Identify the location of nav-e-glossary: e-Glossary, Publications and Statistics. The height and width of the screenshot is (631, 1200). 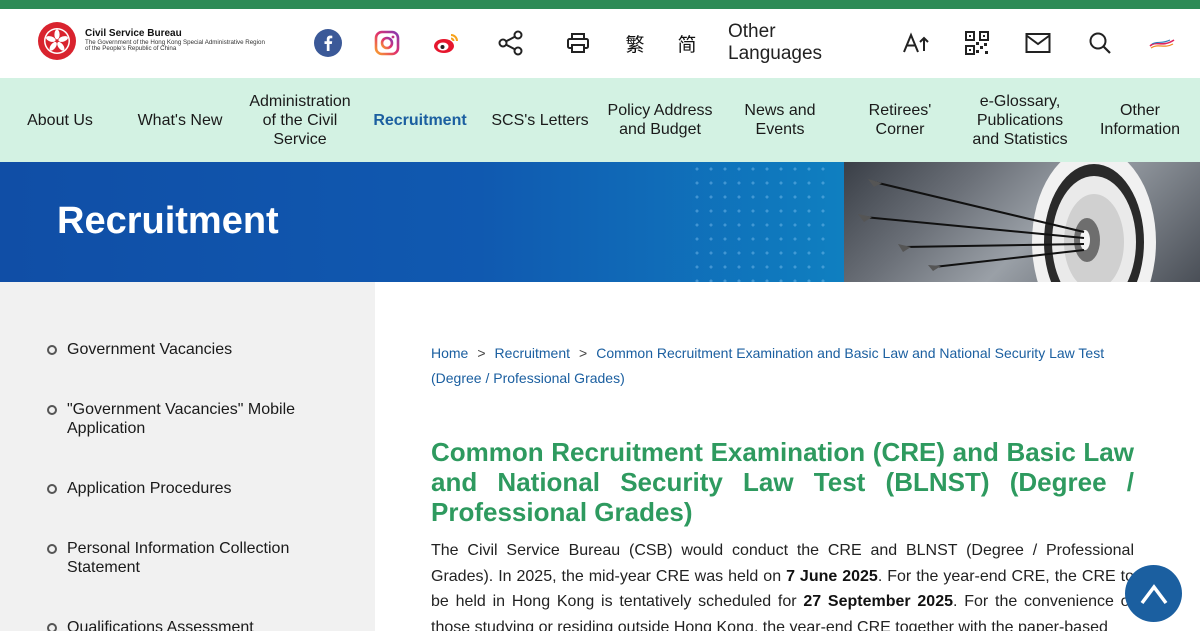
(1020, 120).